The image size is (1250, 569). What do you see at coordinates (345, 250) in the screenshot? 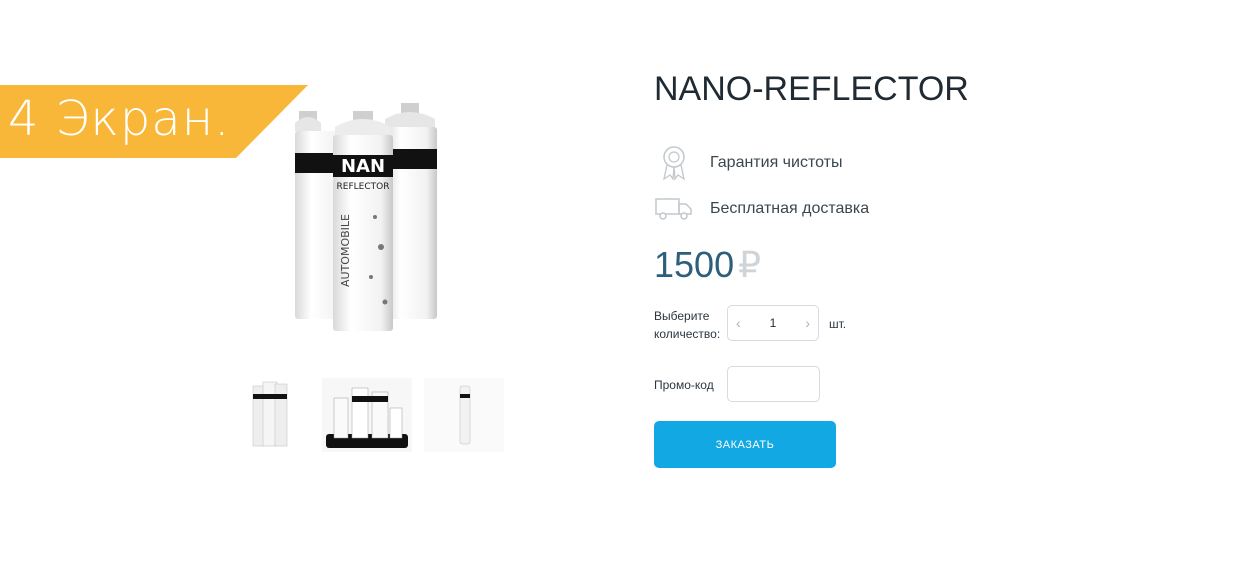
I see `svg-text: AUTOMOBILE` at bounding box center [345, 250].